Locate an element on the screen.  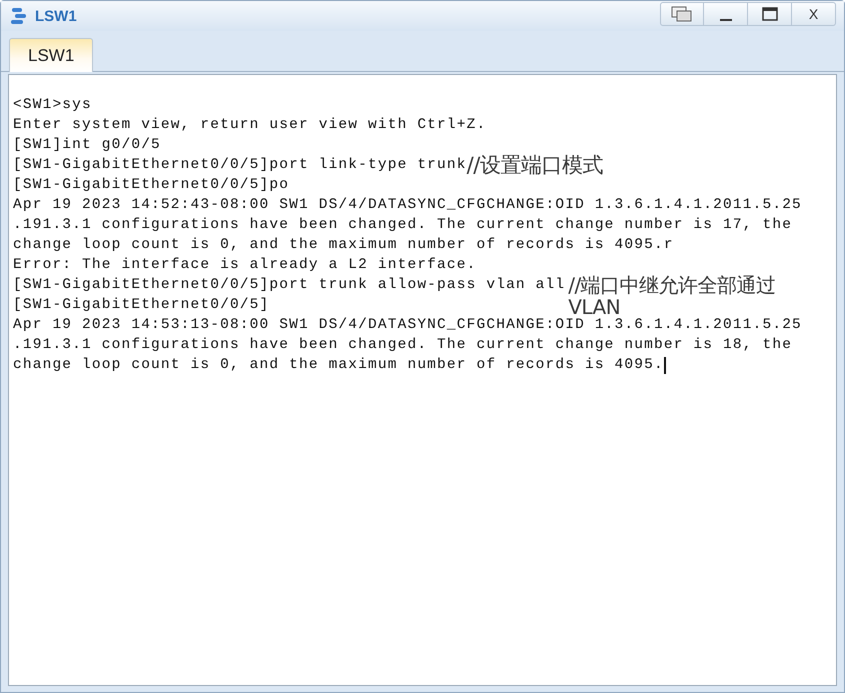
maximize-icon is located at coordinates (770, 14).